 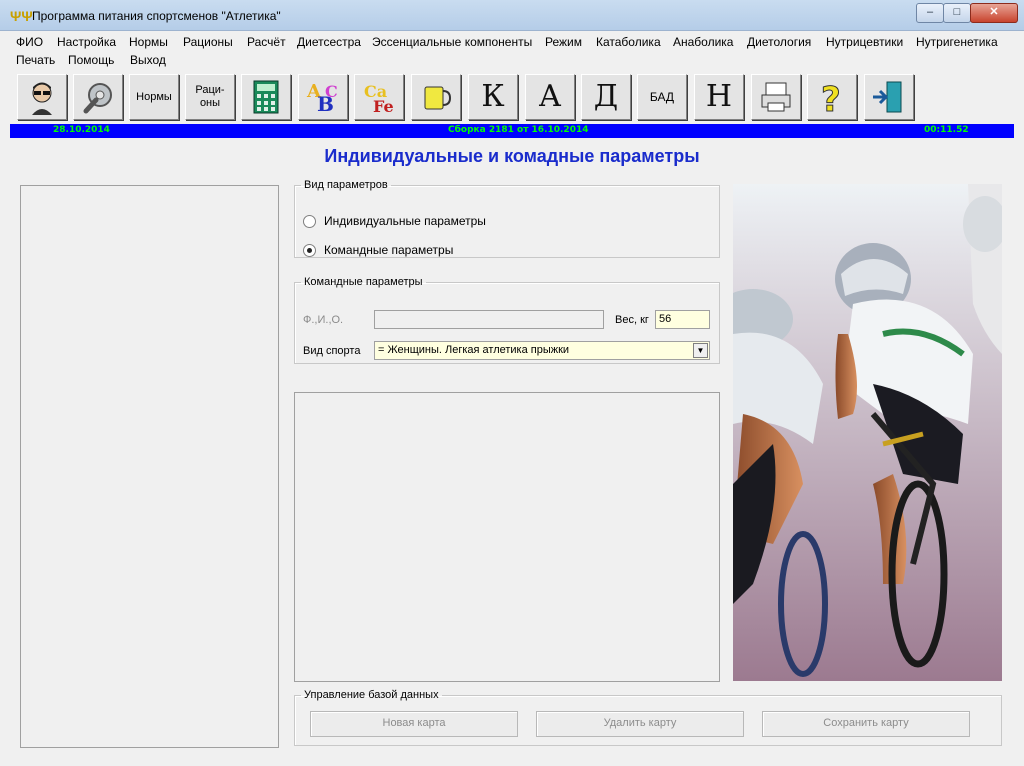 I want to click on norms-button-label: Нормы, so click(x=154, y=97).